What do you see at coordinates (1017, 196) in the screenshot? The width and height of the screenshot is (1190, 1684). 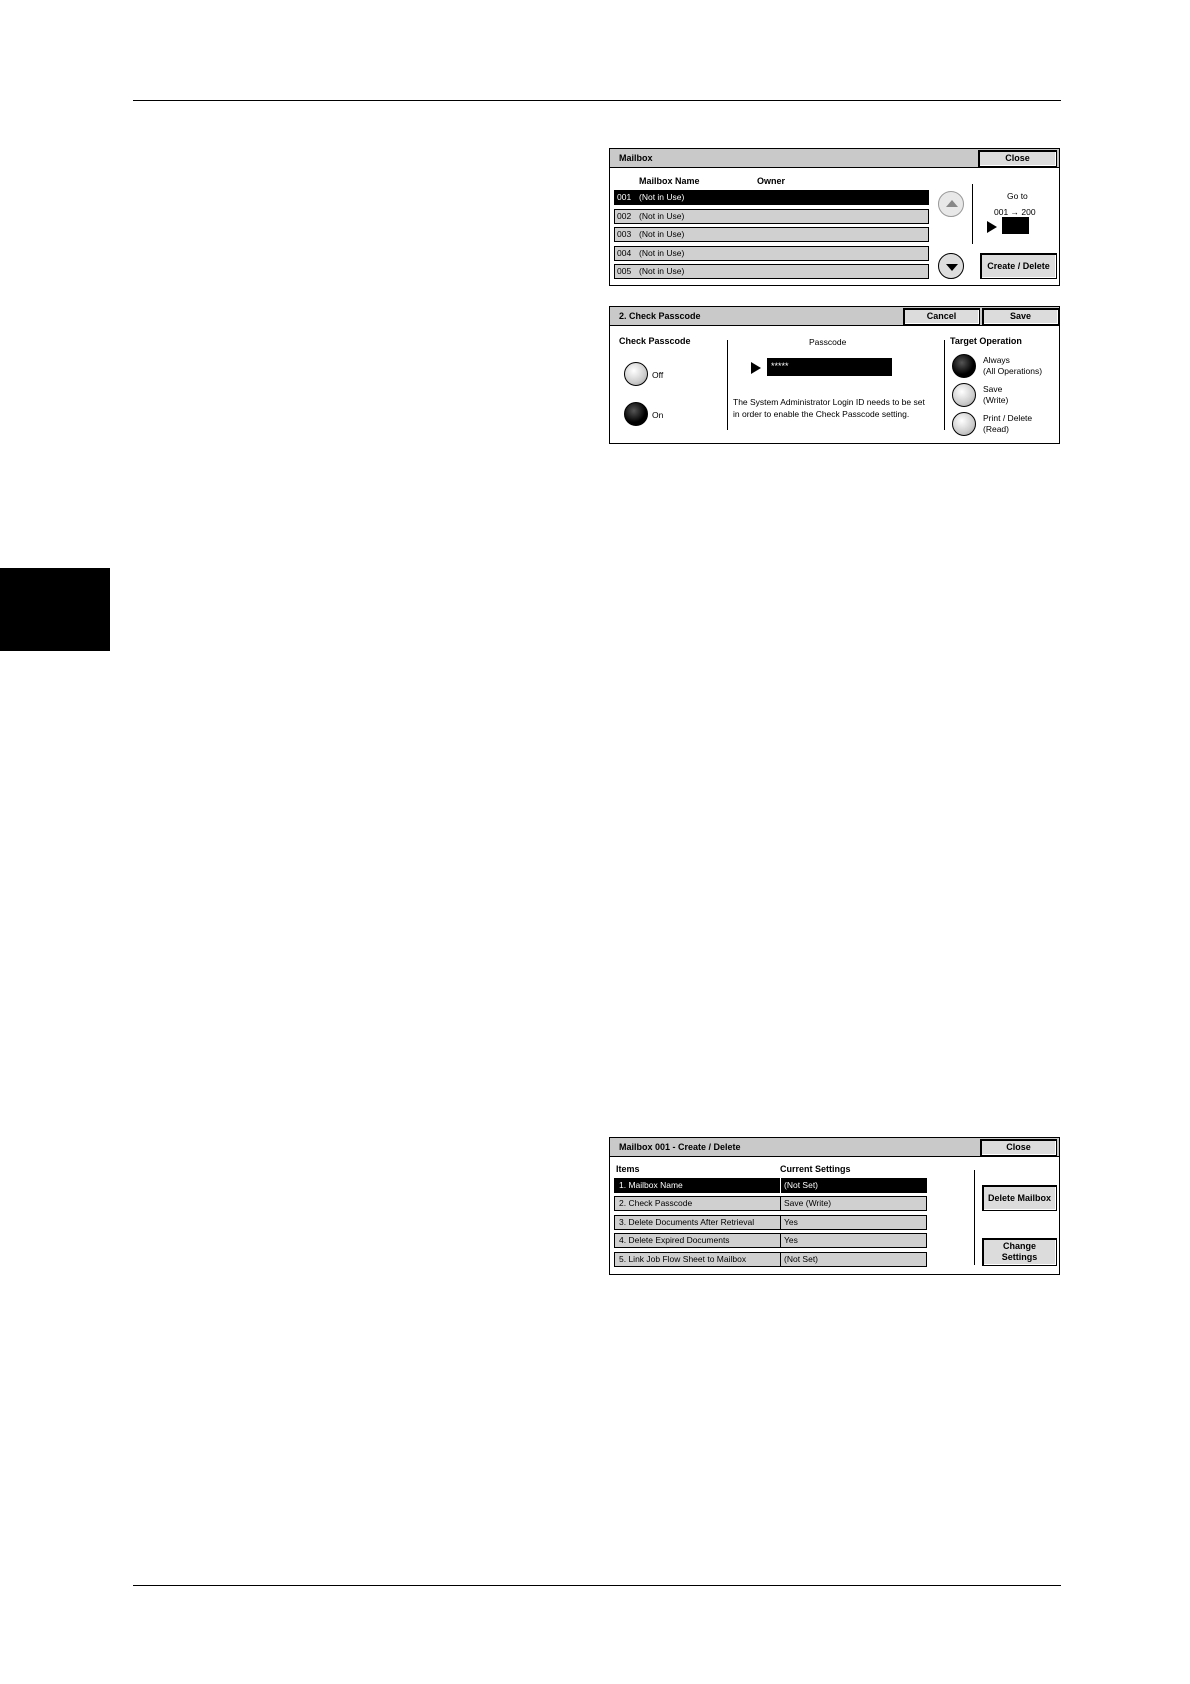 I see `goto-label: Go to` at bounding box center [1017, 196].